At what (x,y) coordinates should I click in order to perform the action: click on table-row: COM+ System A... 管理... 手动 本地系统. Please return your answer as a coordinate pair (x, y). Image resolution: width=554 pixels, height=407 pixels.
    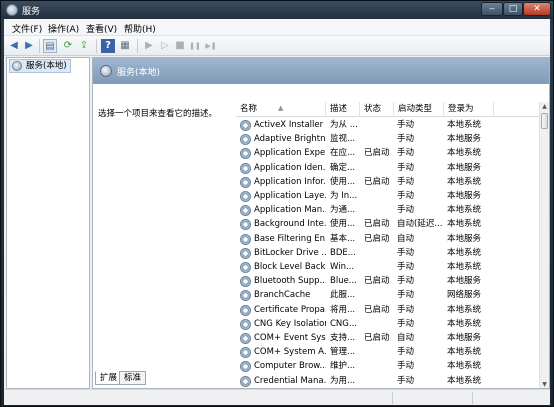
    Looking at the image, I should click on (387, 352).